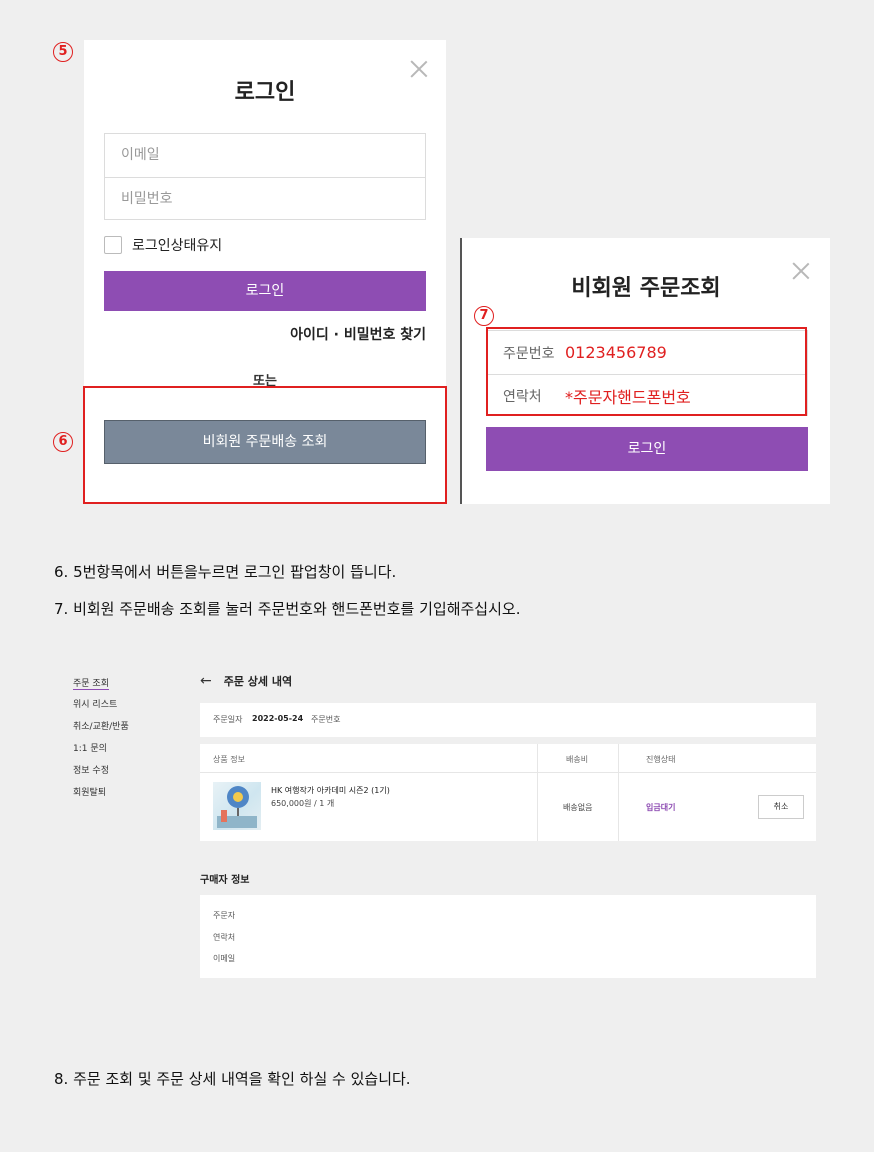  What do you see at coordinates (224, 816) in the screenshot?
I see `thumbnail-figure` at bounding box center [224, 816].